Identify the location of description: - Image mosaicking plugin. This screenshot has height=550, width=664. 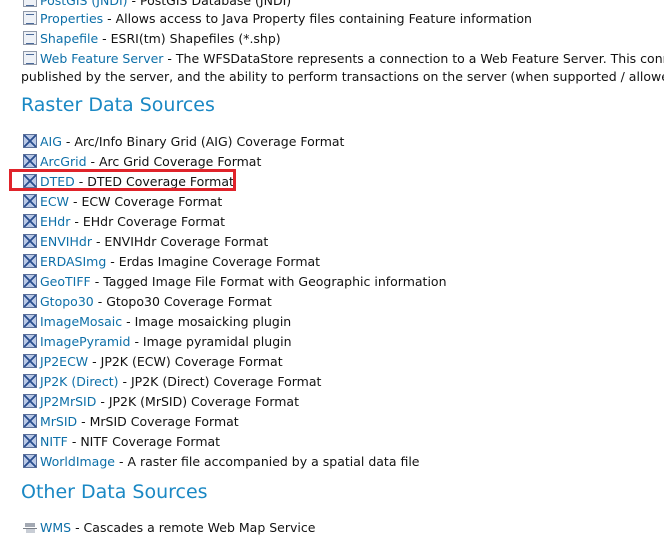
(207, 321).